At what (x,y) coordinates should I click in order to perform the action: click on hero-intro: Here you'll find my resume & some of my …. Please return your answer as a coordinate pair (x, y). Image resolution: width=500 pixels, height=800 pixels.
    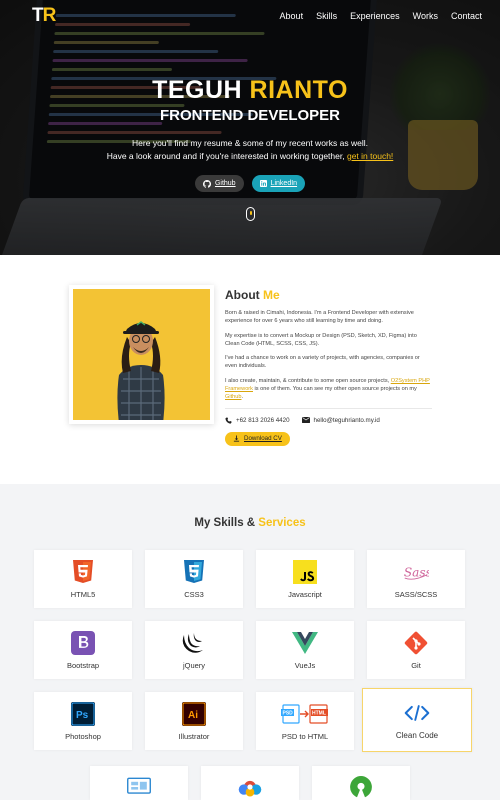
    Looking at the image, I should click on (250, 150).